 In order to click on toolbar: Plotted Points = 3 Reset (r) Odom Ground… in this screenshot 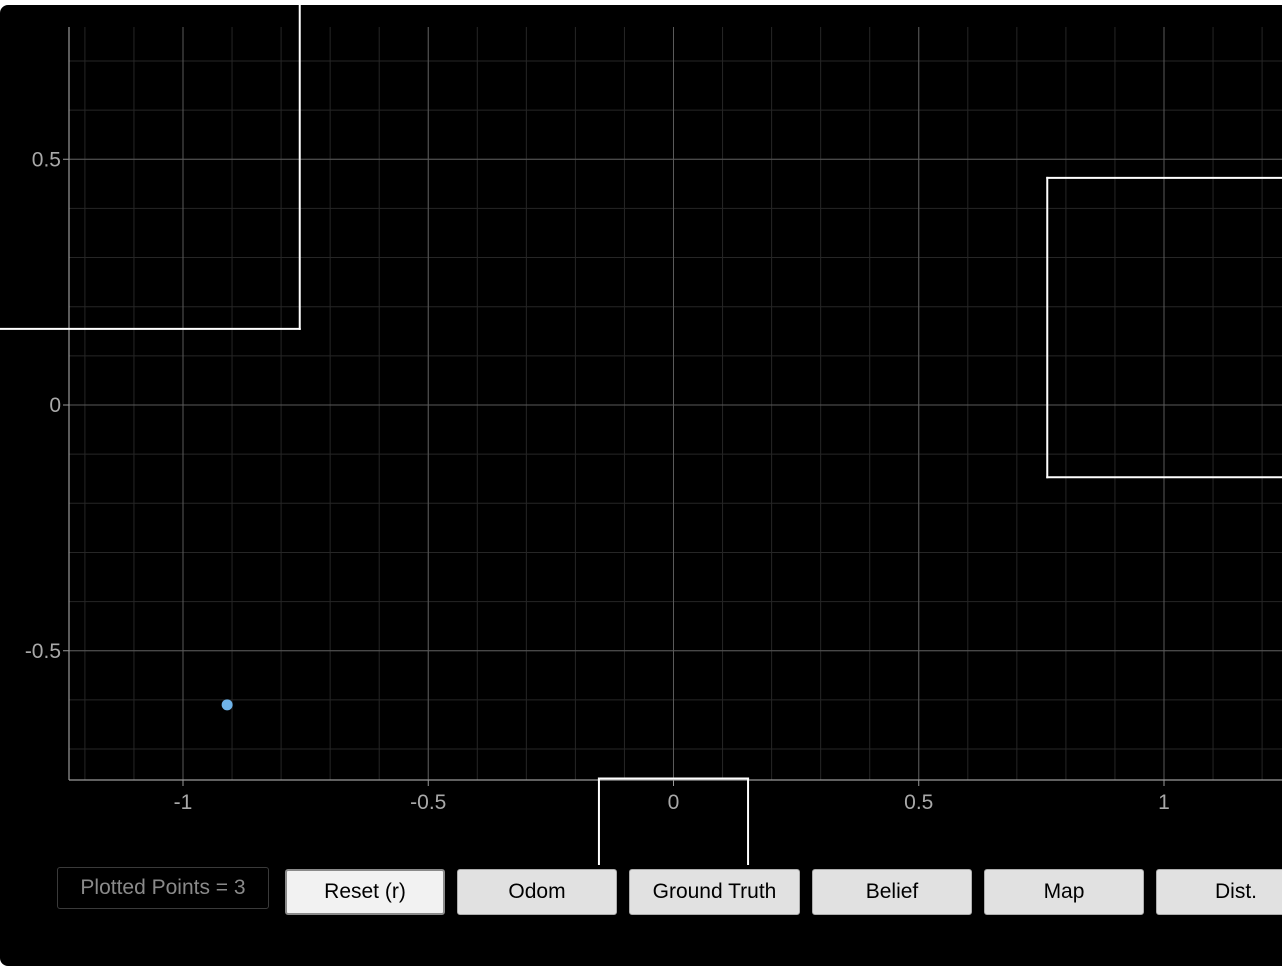, I will do `click(641, 890)`.